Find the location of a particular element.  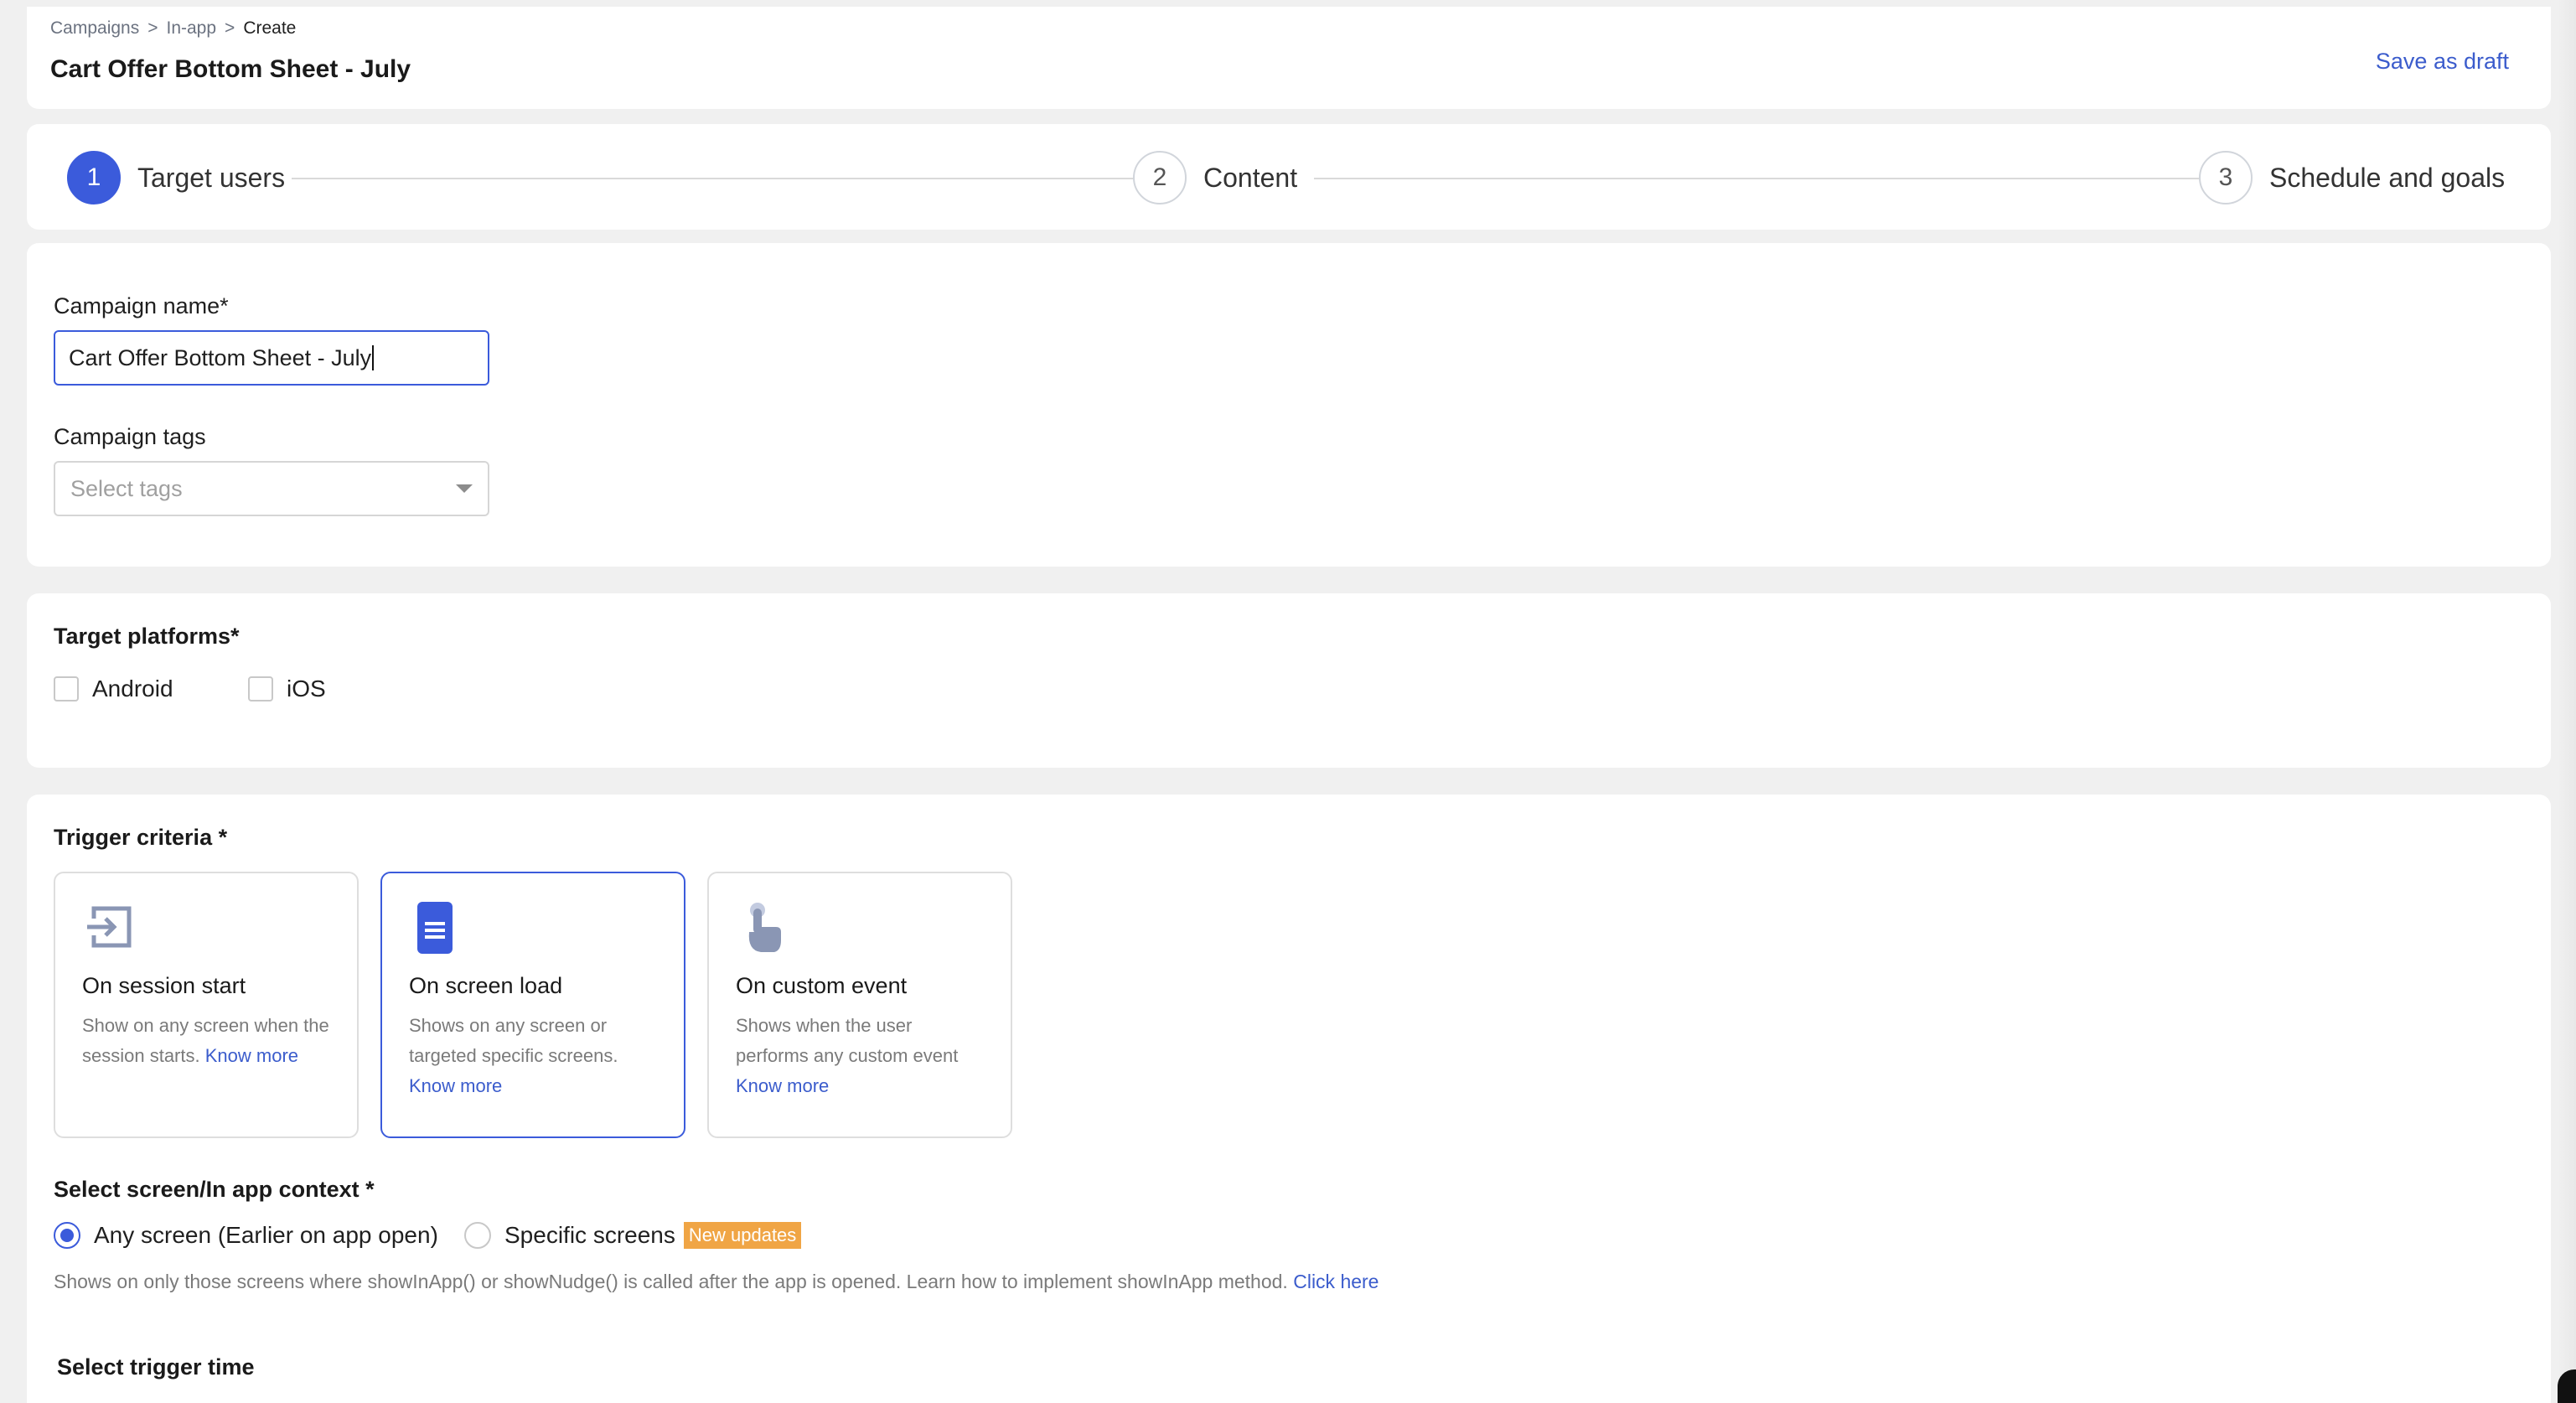

step-number: 2 is located at coordinates (1160, 177).